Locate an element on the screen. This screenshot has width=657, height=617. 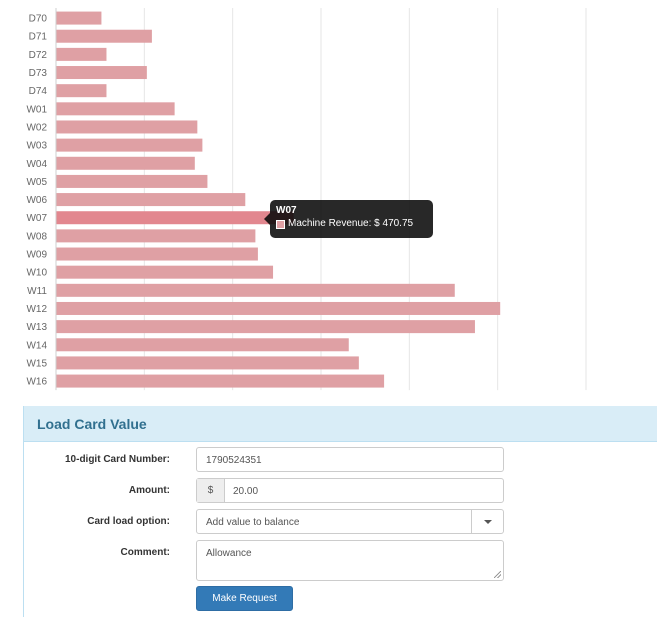
y-tick-label: D70 is located at coordinates (38, 19).